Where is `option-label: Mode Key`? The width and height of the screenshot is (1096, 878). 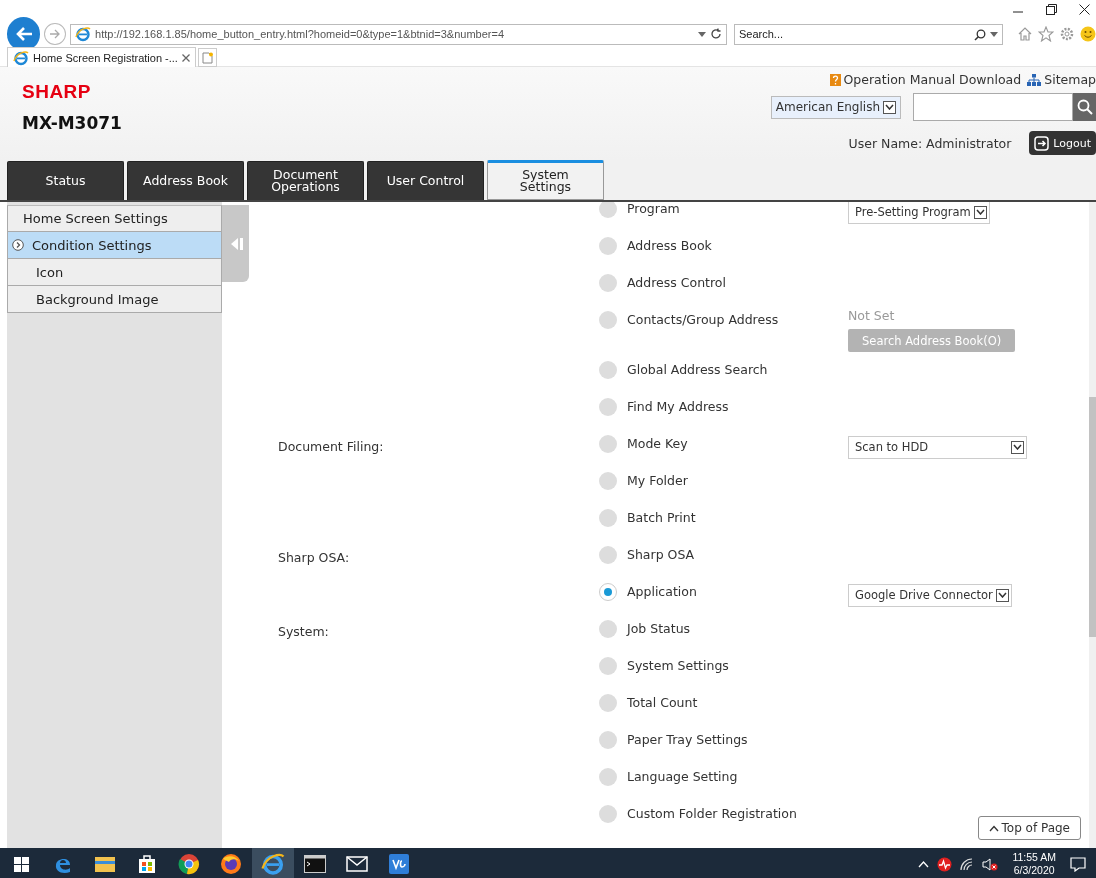
option-label: Mode Key is located at coordinates (658, 443).